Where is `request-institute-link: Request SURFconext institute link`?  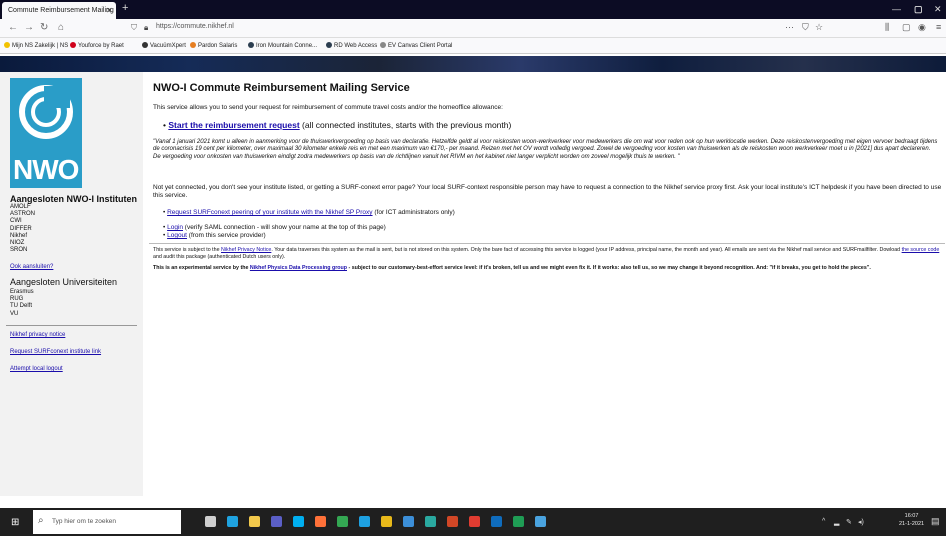
request-institute-link: Request SURFconext institute link is located at coordinates (55, 352).